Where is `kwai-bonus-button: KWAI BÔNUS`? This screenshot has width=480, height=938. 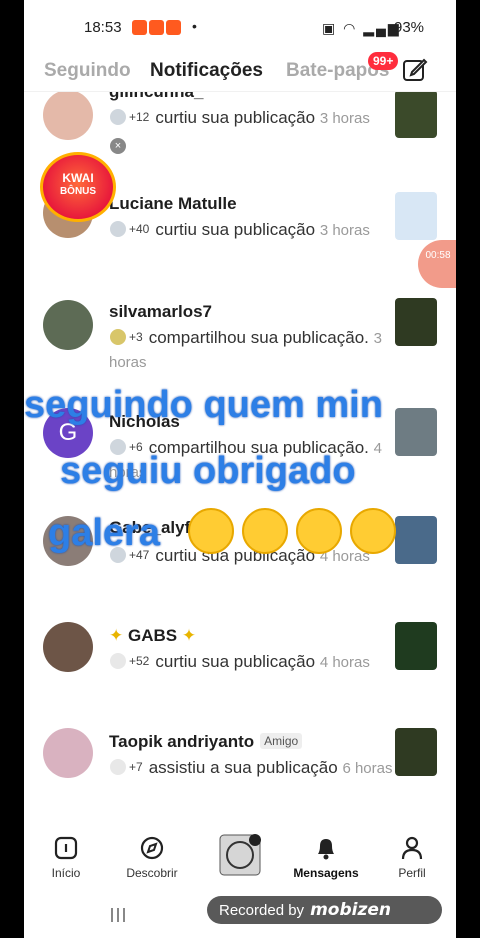
kwai-bonus-button: KWAI BÔNUS is located at coordinates (78, 187).